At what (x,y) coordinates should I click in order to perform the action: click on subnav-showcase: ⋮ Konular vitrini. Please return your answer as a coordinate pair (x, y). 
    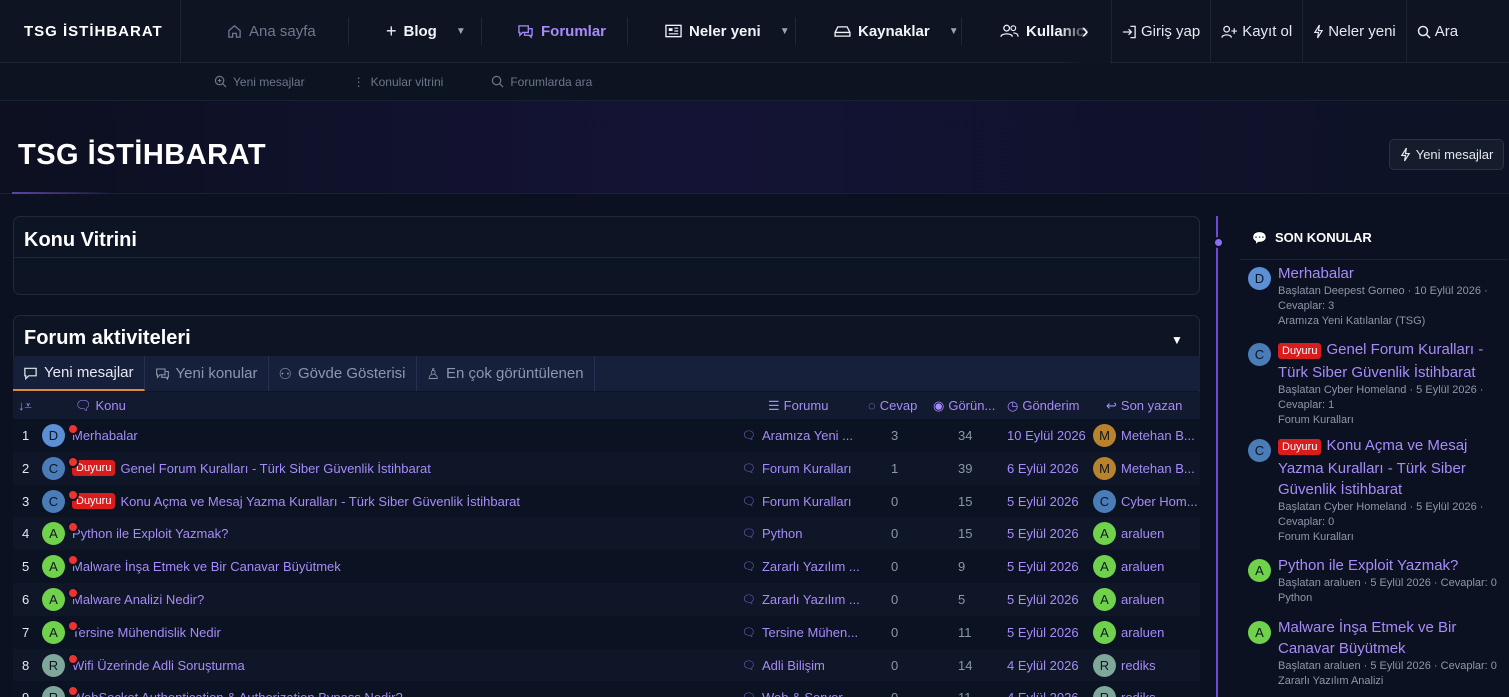
    Looking at the image, I should click on (398, 82).